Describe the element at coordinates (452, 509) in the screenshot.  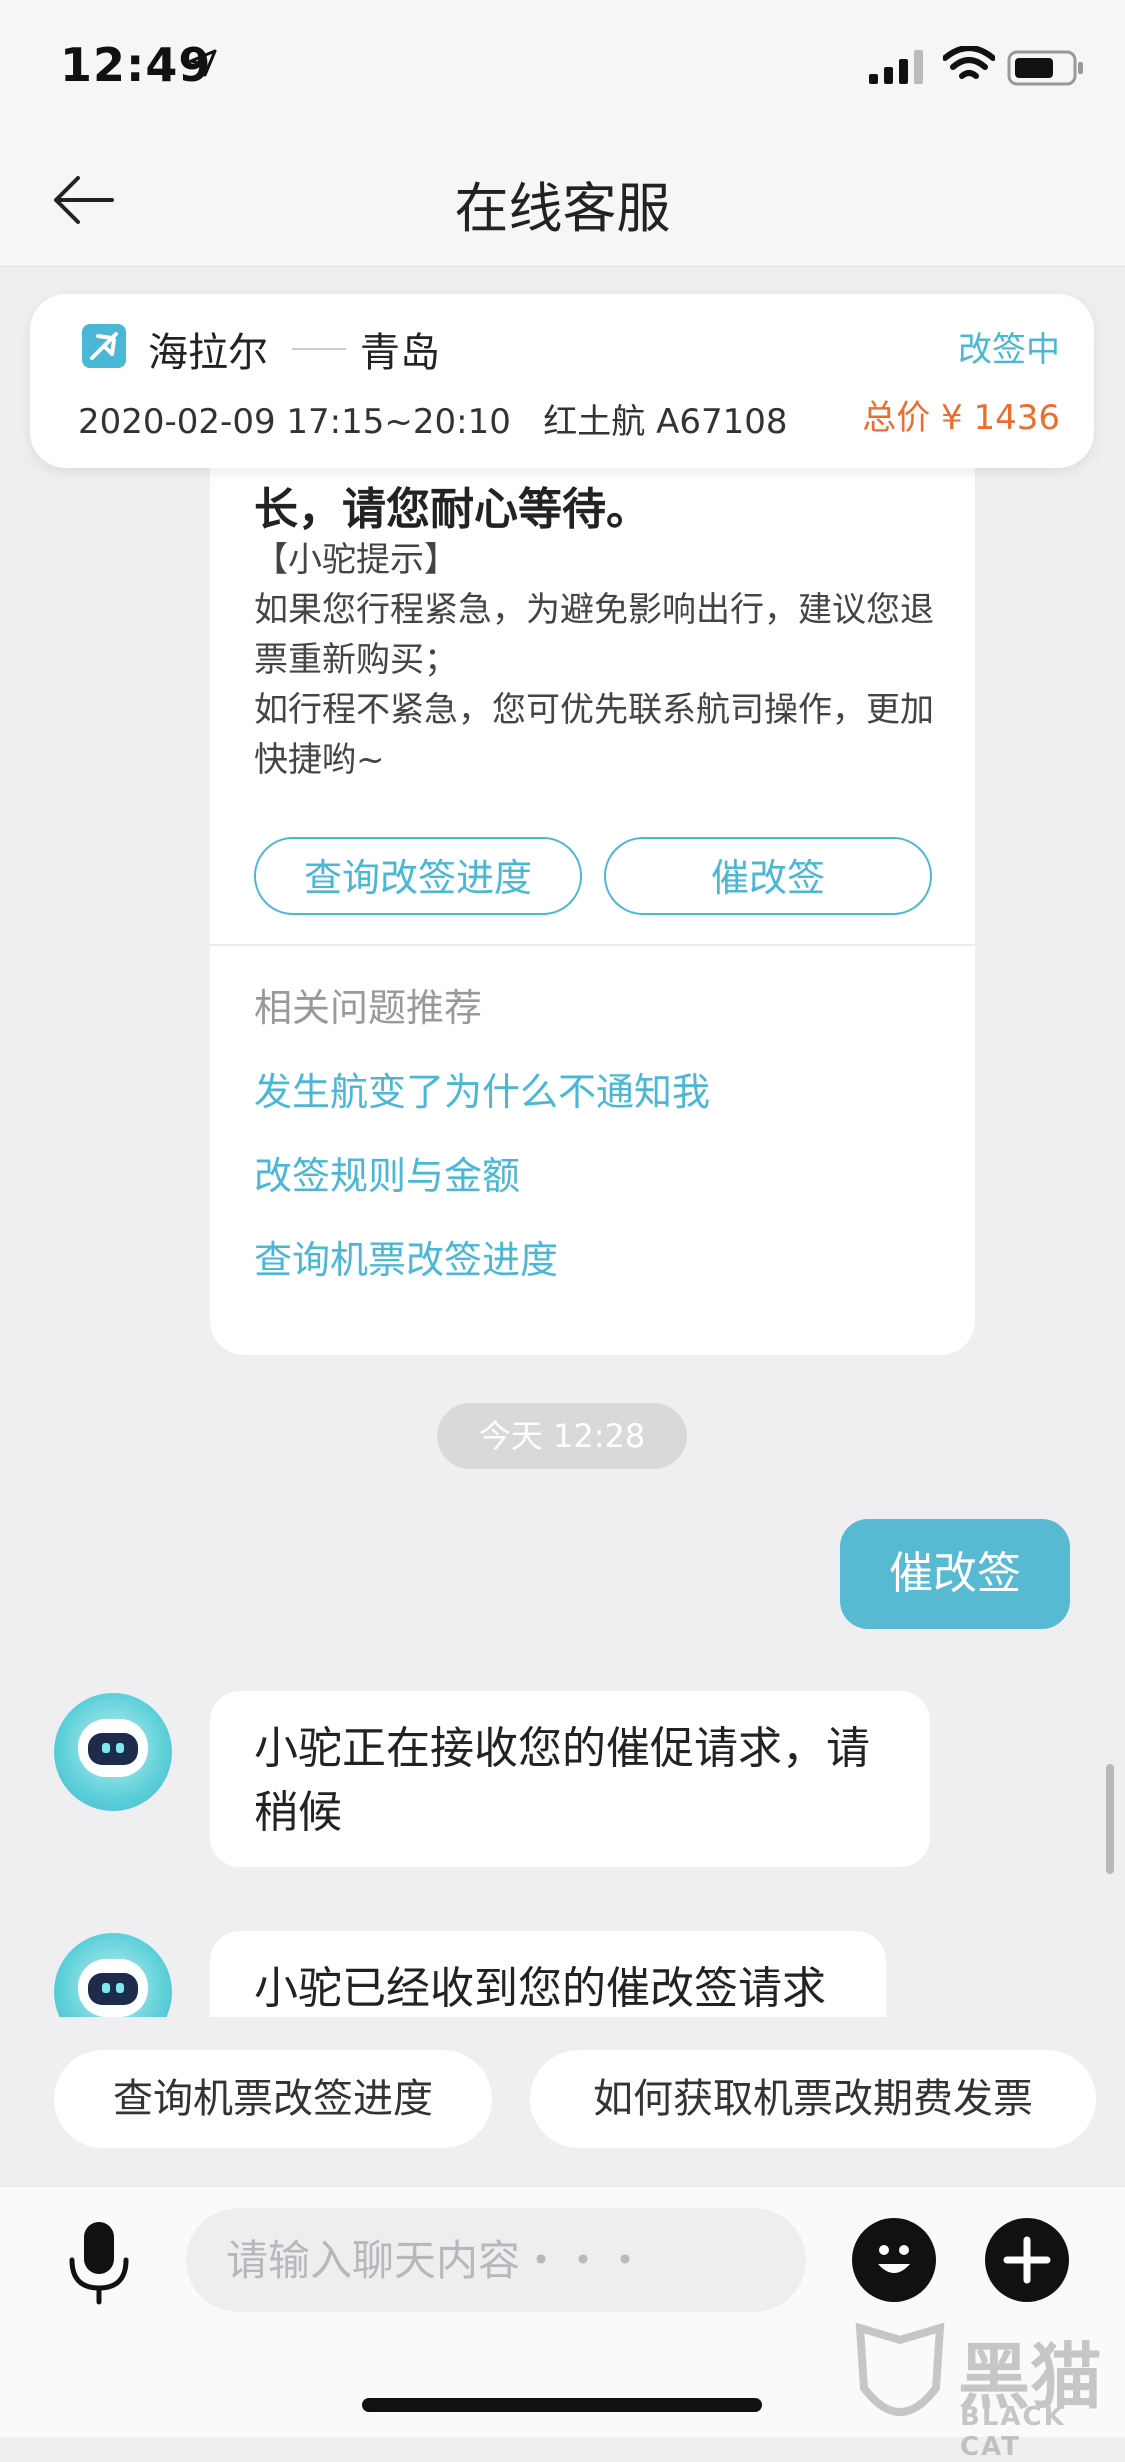
I see `reply-text-truncated: 长，请您耐心等待。` at that location.